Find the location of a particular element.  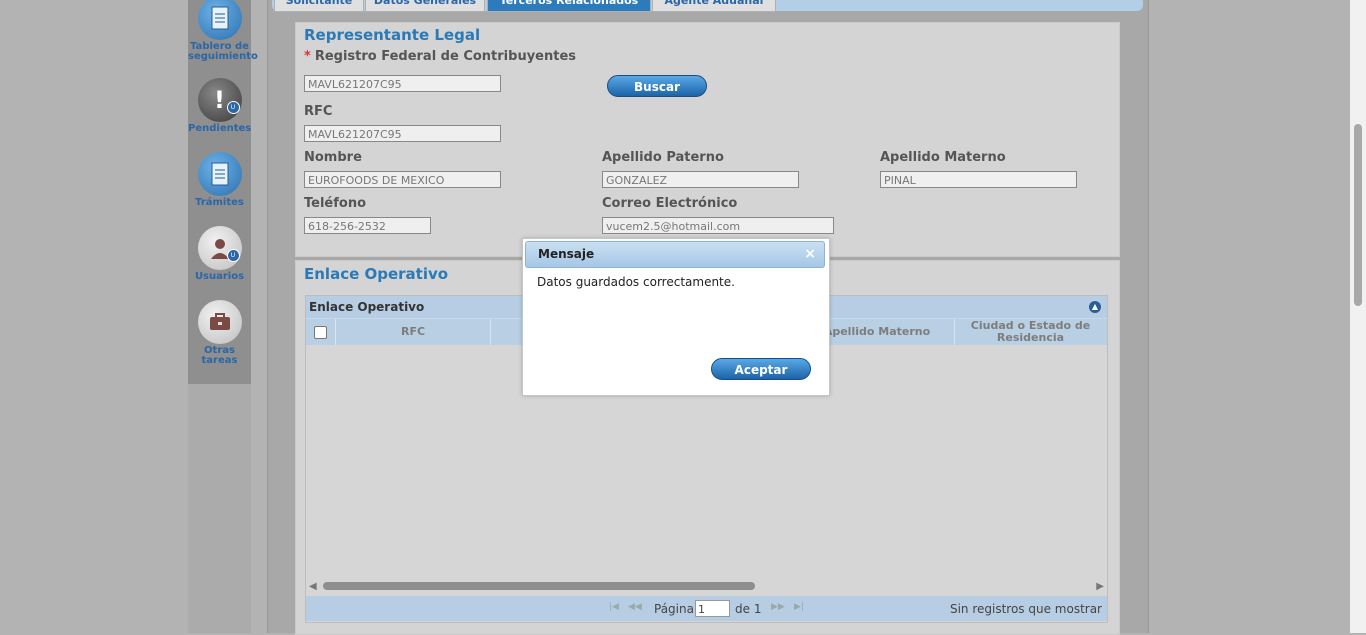

sidebar-item-tramites: Trámites is located at coordinates (219, 180).